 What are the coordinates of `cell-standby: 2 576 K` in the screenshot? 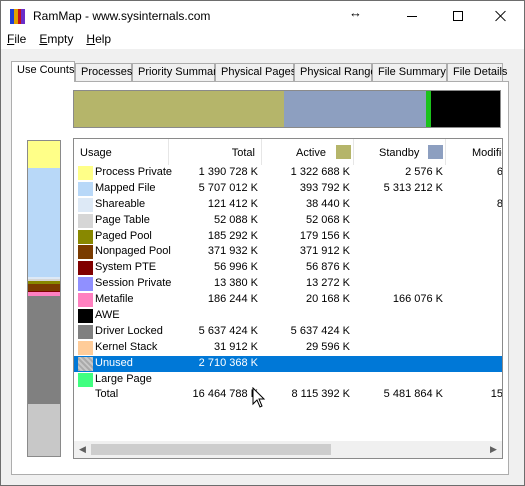 It's located at (424, 172).